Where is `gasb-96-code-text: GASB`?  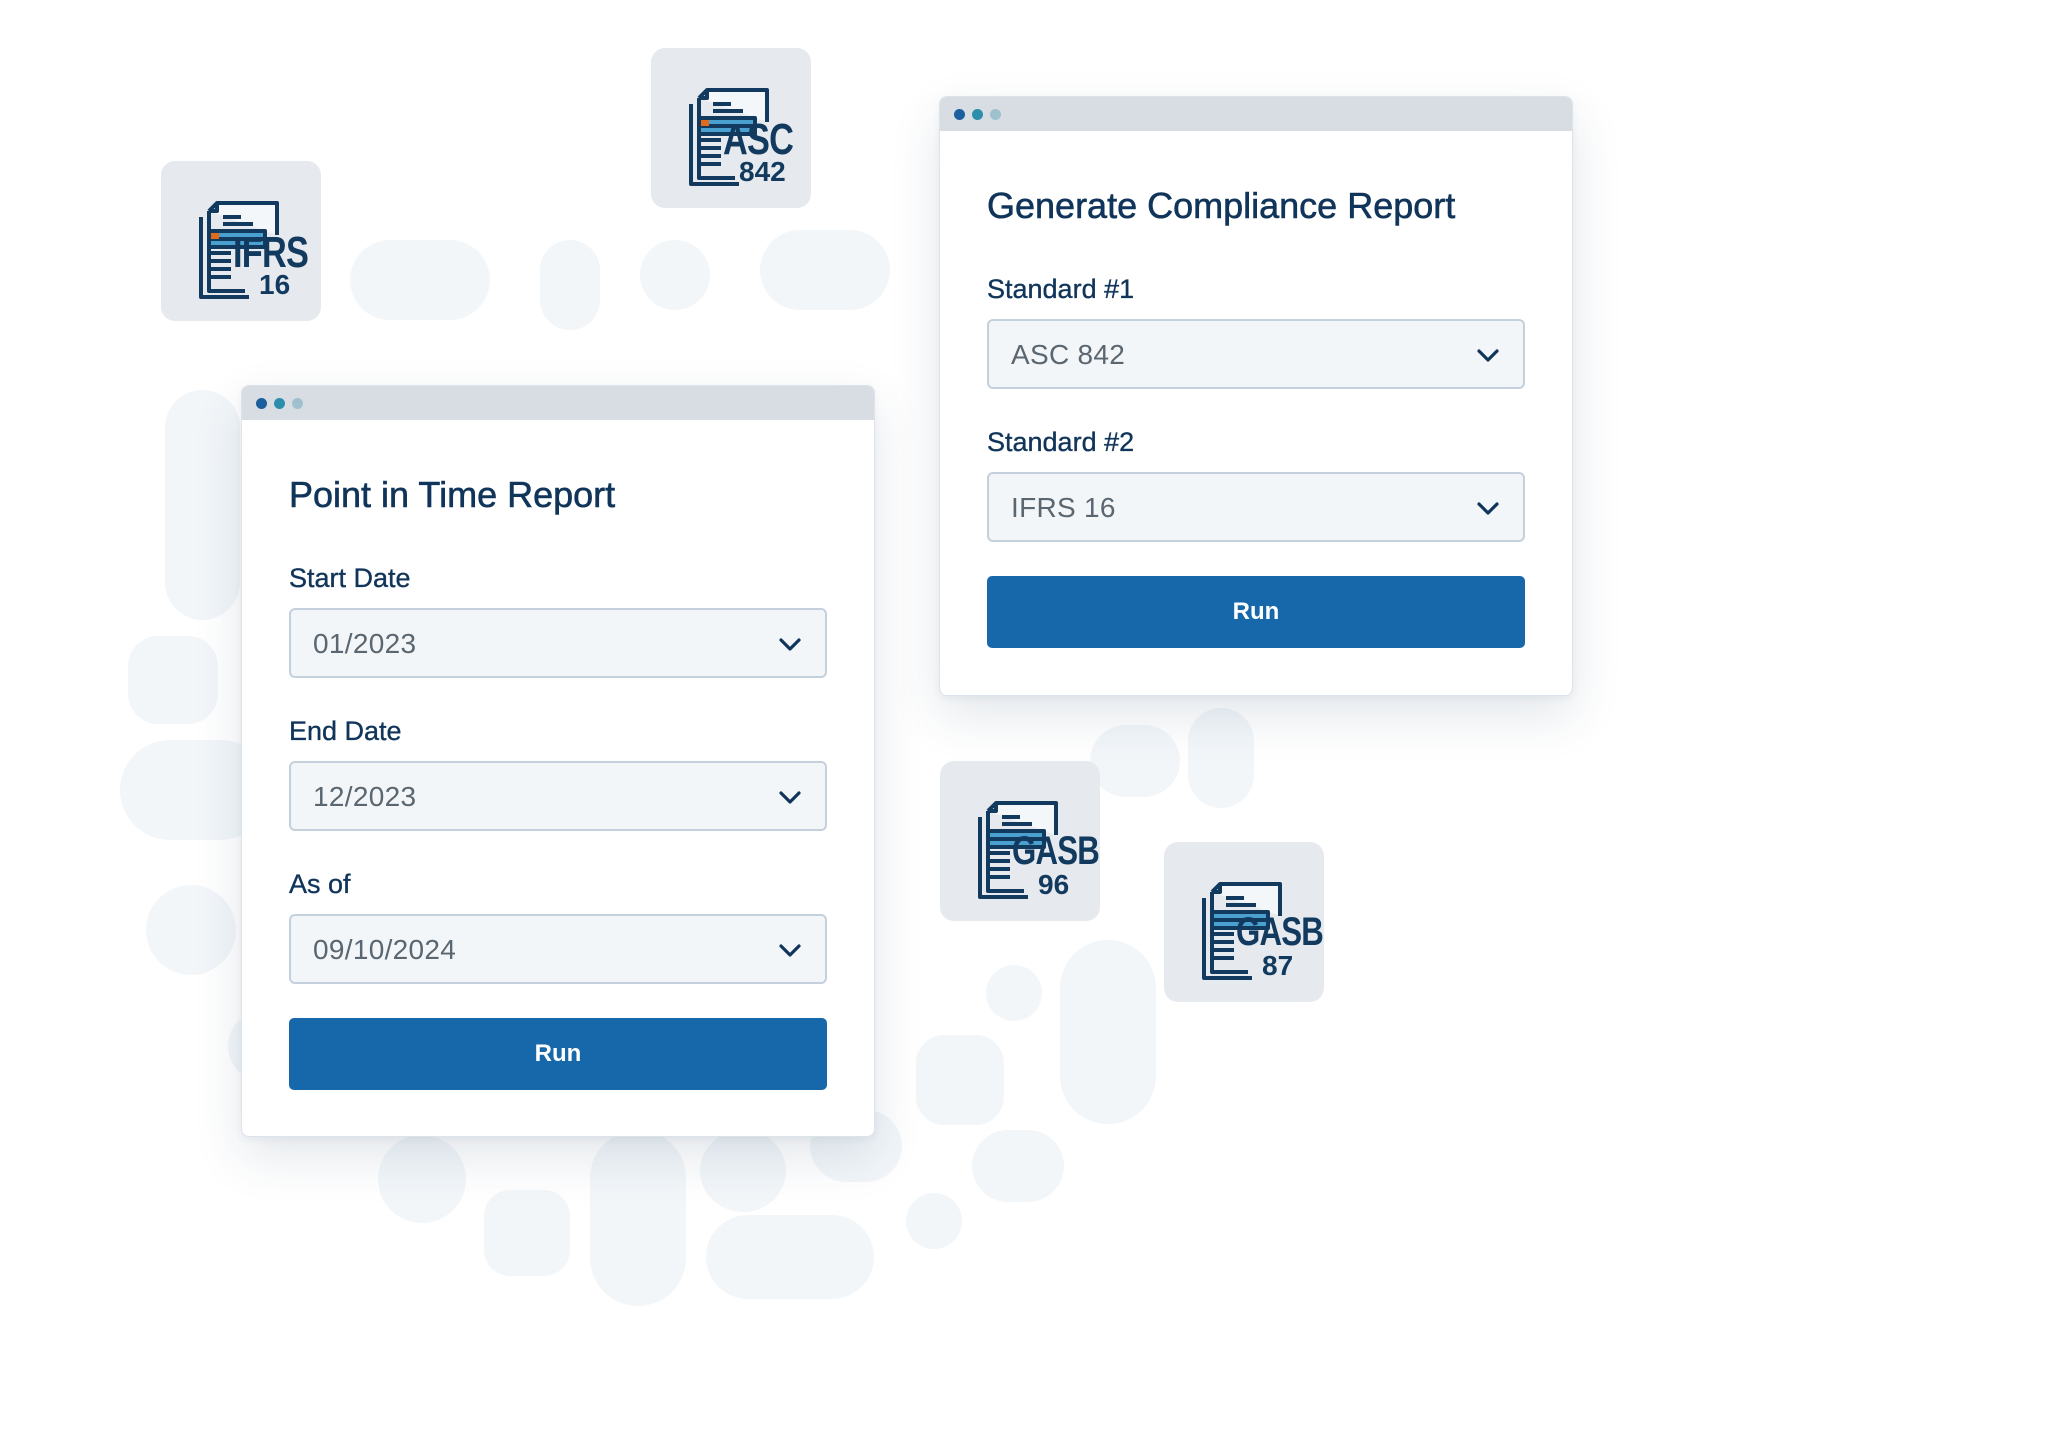
gasb-96-code-text: GASB is located at coordinates (1056, 851).